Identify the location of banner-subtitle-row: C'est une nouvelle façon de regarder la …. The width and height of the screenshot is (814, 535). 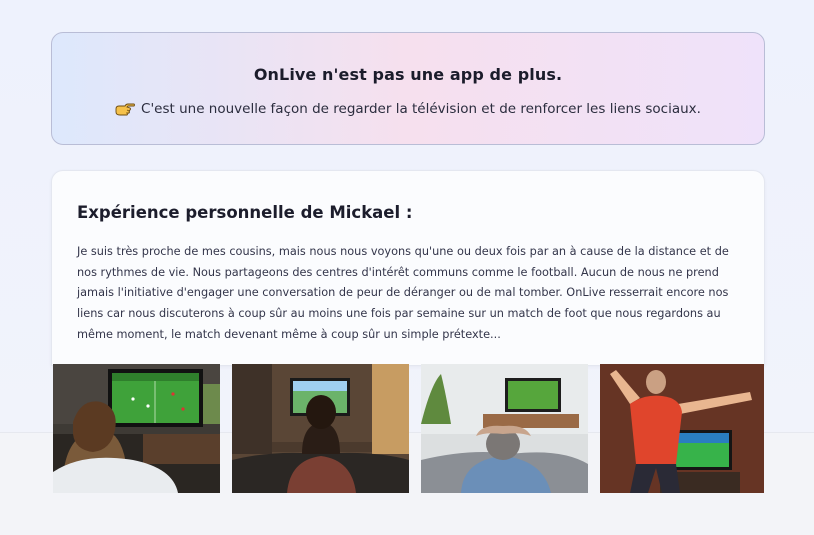
(408, 109).